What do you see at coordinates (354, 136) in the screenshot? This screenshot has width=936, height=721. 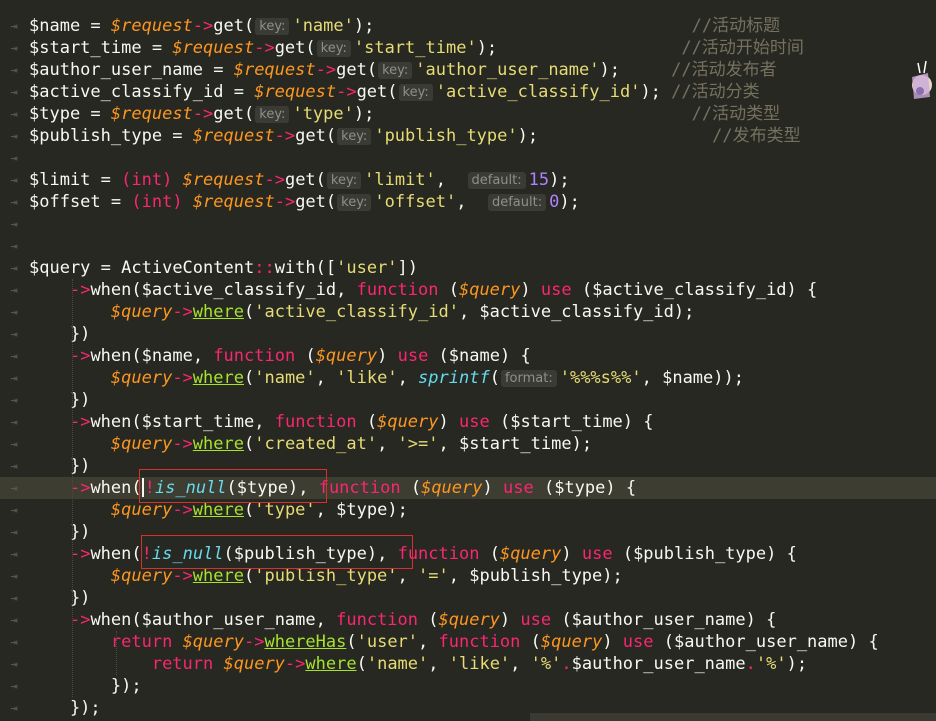 I see `parameter-hint: key:` at bounding box center [354, 136].